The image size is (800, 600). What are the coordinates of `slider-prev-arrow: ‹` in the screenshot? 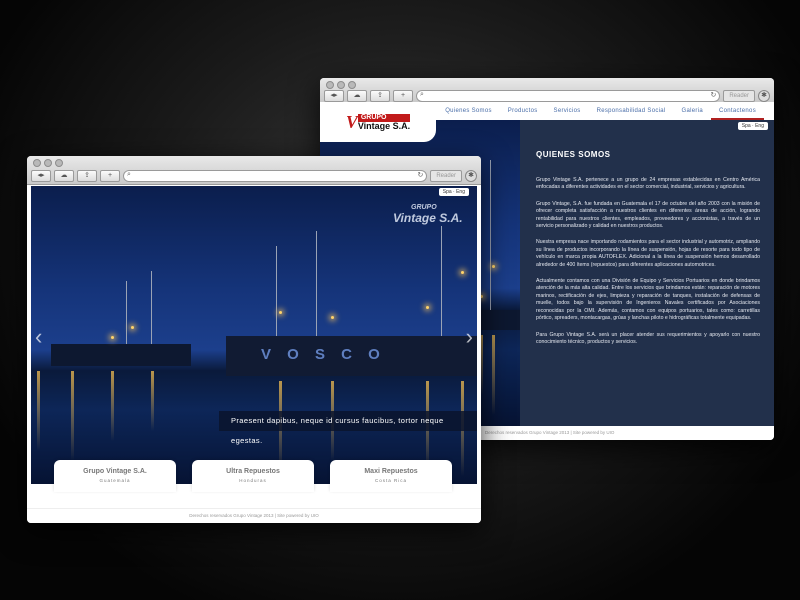 It's located at (38, 337).